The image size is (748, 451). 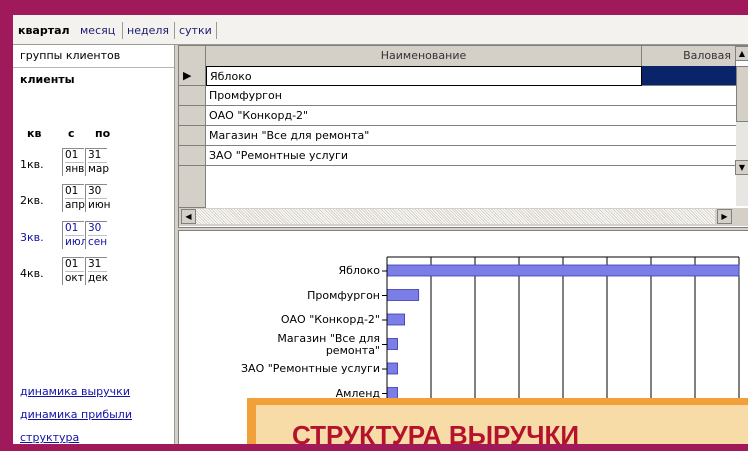 I want to click on current-row-arrow-icon: ▶, so click(x=187, y=75).